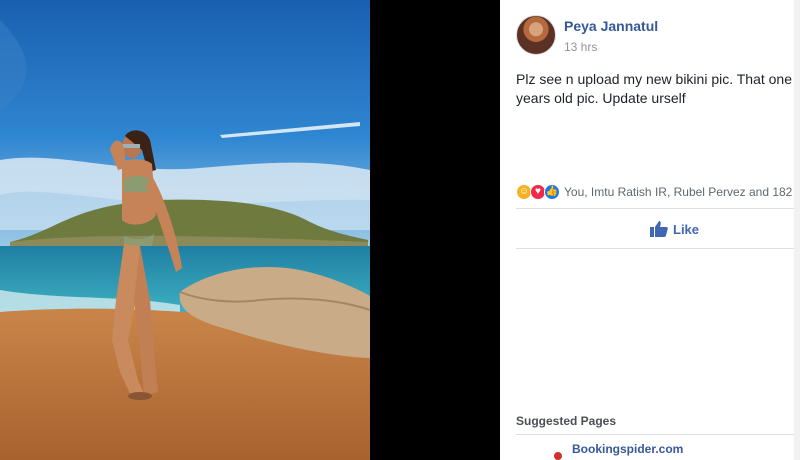 This screenshot has width=800, height=460. I want to click on like-label: Like, so click(686, 229).